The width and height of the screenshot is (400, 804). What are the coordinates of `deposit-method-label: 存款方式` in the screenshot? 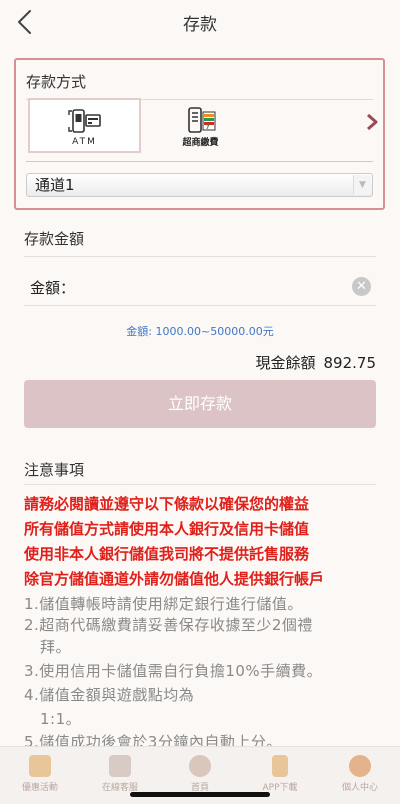 It's located at (56, 82).